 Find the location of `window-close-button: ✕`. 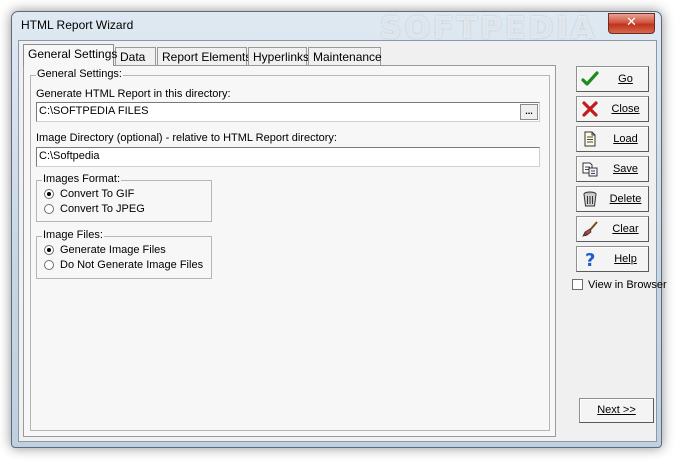

window-close-button: ✕ is located at coordinates (631, 23).